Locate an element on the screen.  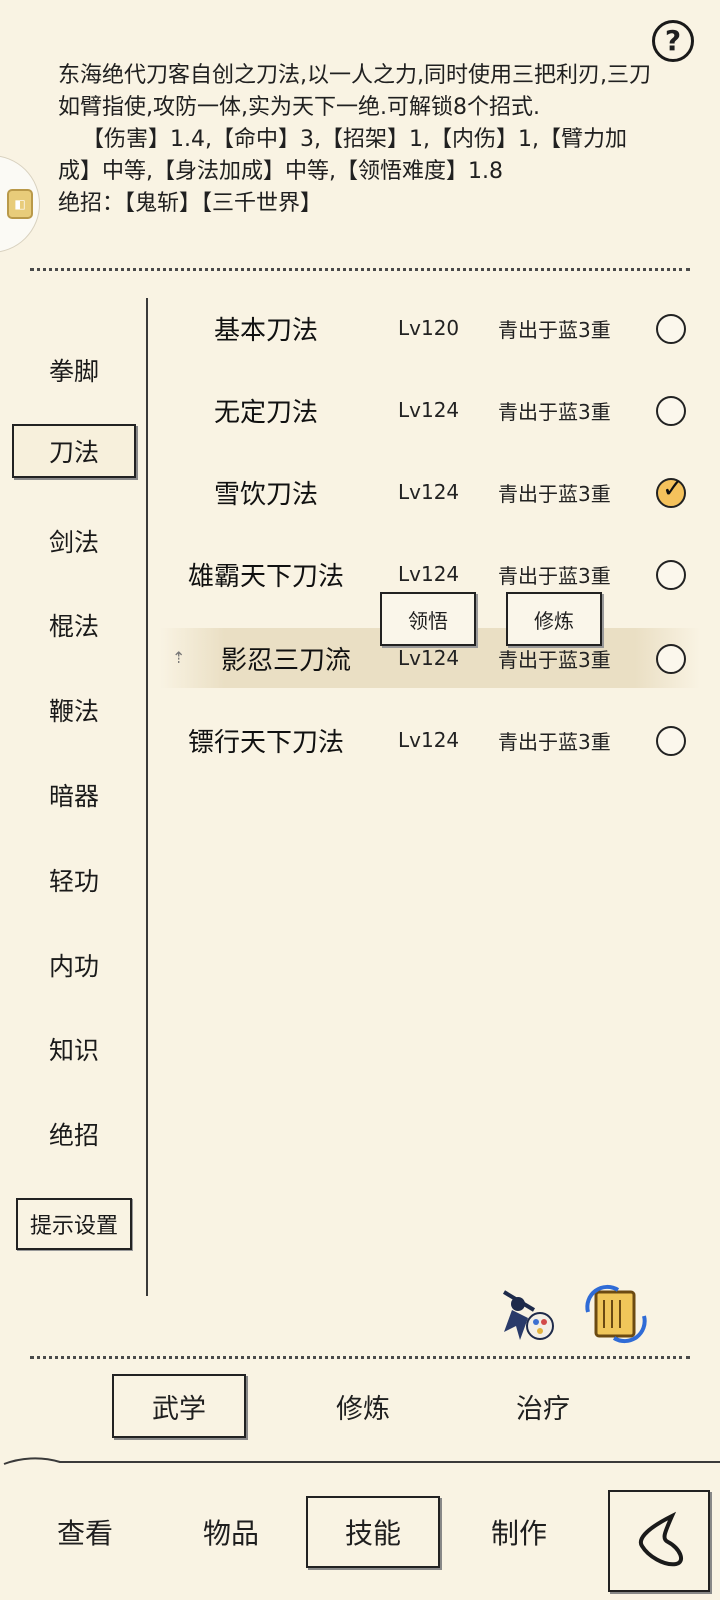
help-button: ? is located at coordinates (673, 41).